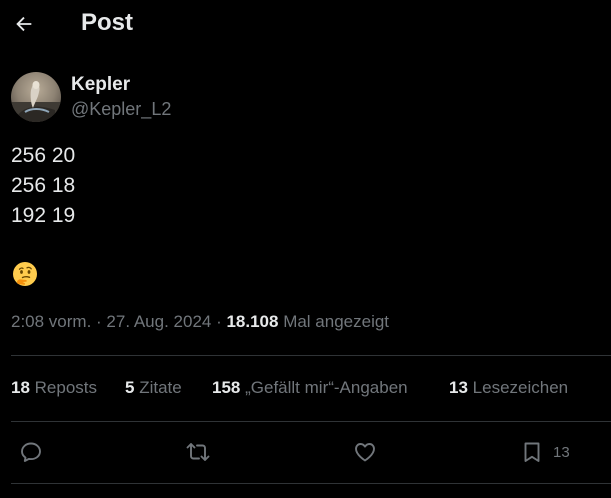 The height and width of the screenshot is (498, 611). I want to click on post-date: 27. Aug. 2024, so click(158, 321).